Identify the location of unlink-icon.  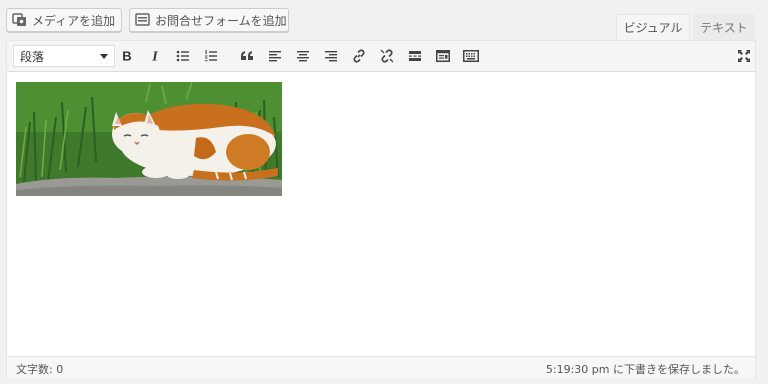
(387, 56).